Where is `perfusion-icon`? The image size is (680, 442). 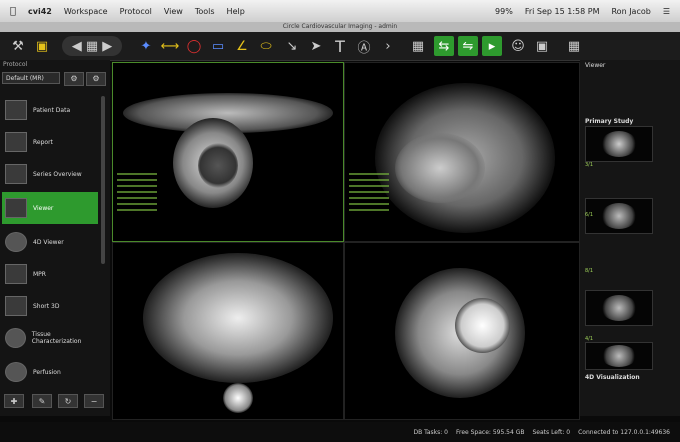
perfusion-icon is located at coordinates (16, 372).